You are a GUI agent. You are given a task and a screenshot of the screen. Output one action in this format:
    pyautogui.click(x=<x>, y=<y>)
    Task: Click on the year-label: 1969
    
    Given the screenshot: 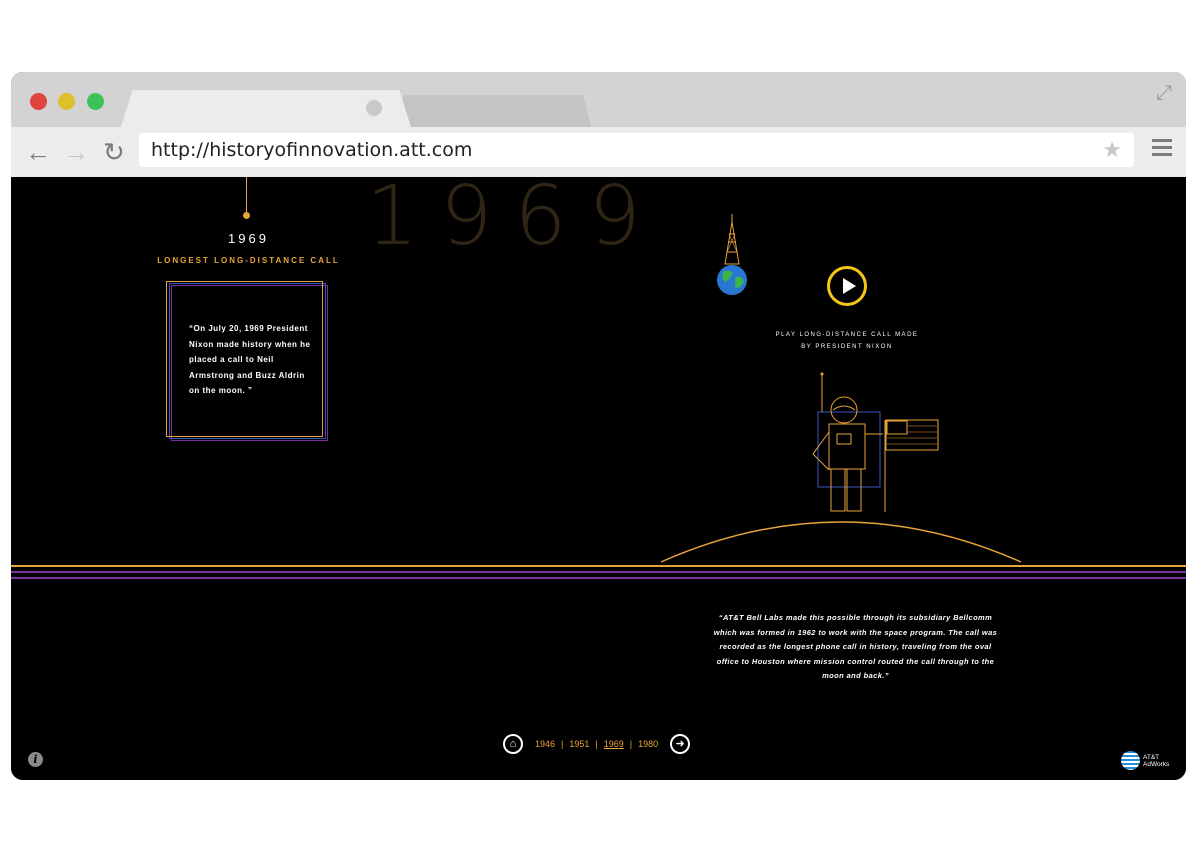 What is the action you would take?
    pyautogui.click(x=248, y=238)
    